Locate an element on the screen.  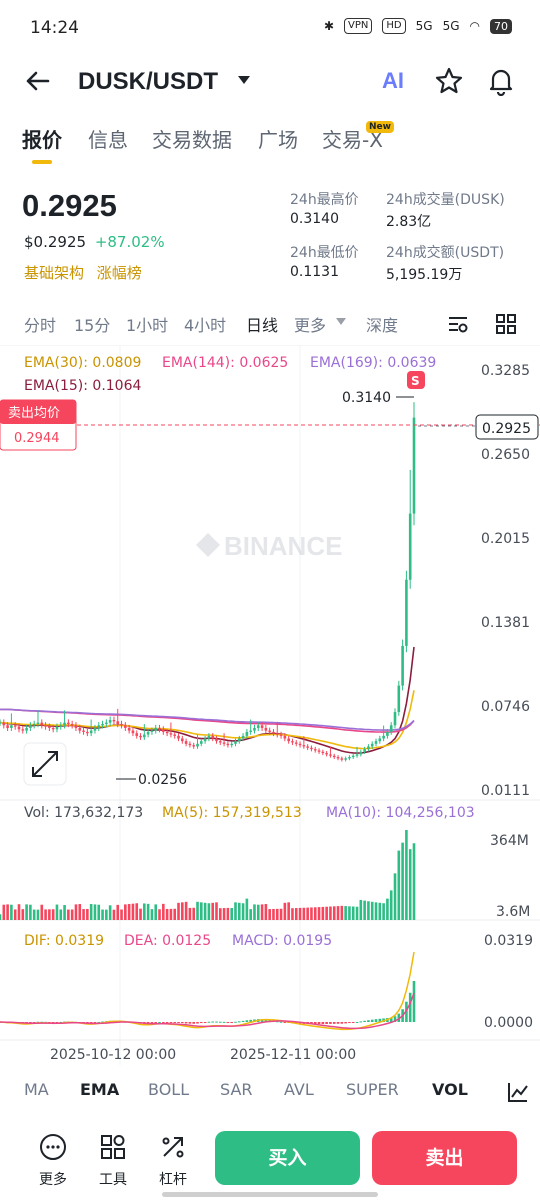
binance-watermark: BINANCE is located at coordinates (269, 546).